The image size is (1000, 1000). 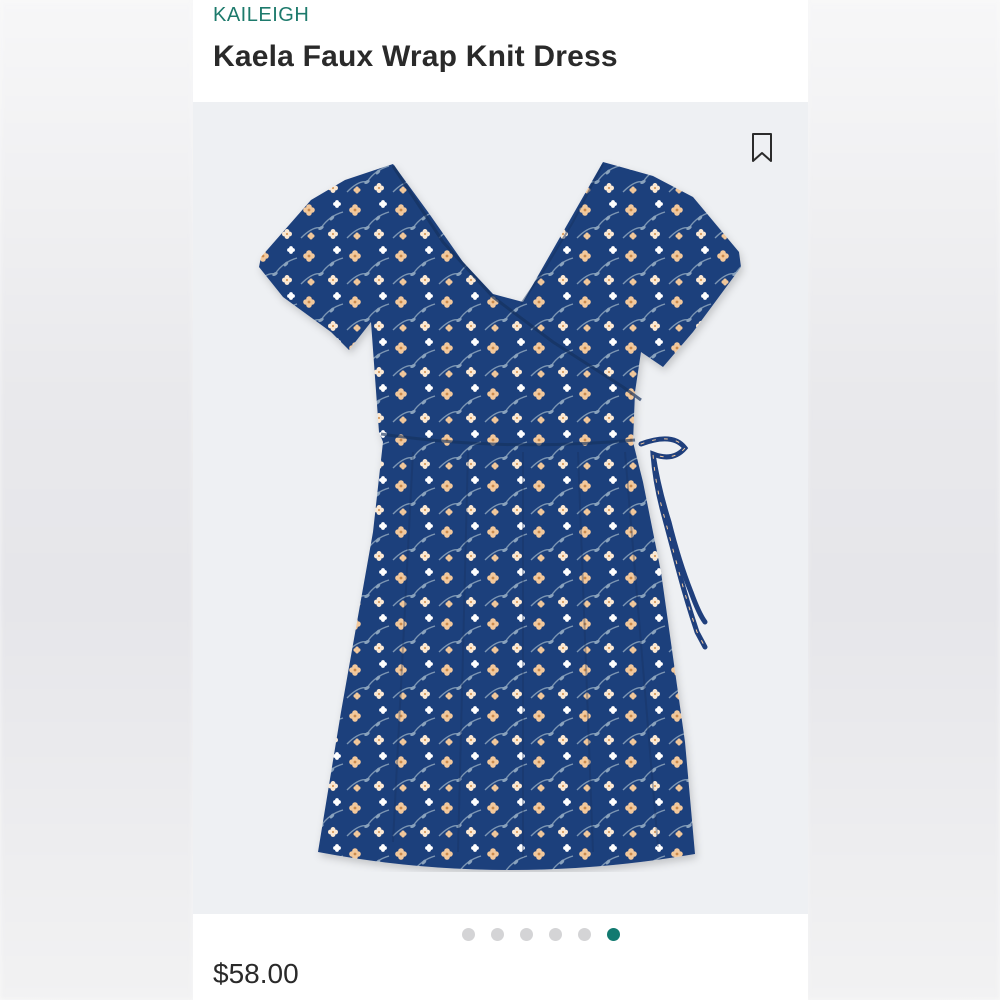 I want to click on product-title: Kaela Faux Wrap Knit Dress, so click(x=415, y=56).